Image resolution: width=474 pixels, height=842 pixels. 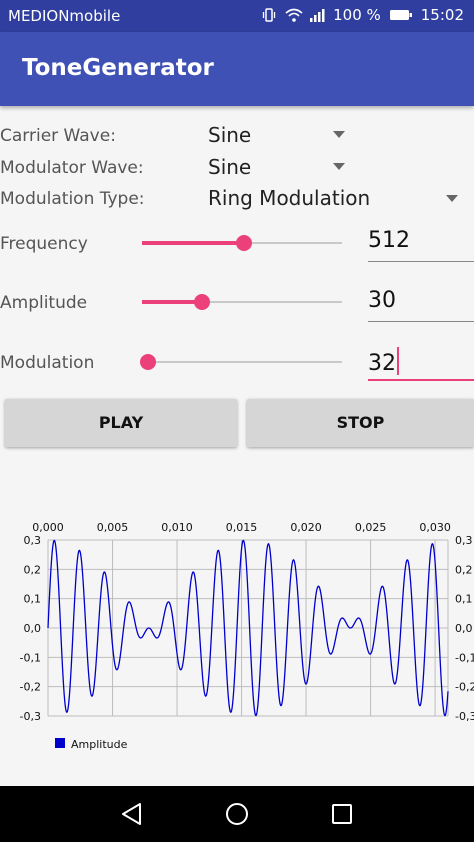 I want to click on x-tick-label: 0,000, so click(x=48, y=527).